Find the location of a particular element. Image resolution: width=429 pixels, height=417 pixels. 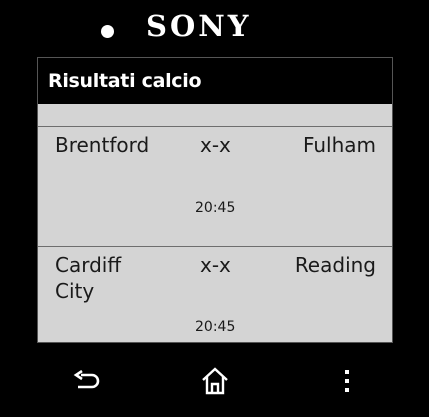

more-vert-icon is located at coordinates (347, 381).